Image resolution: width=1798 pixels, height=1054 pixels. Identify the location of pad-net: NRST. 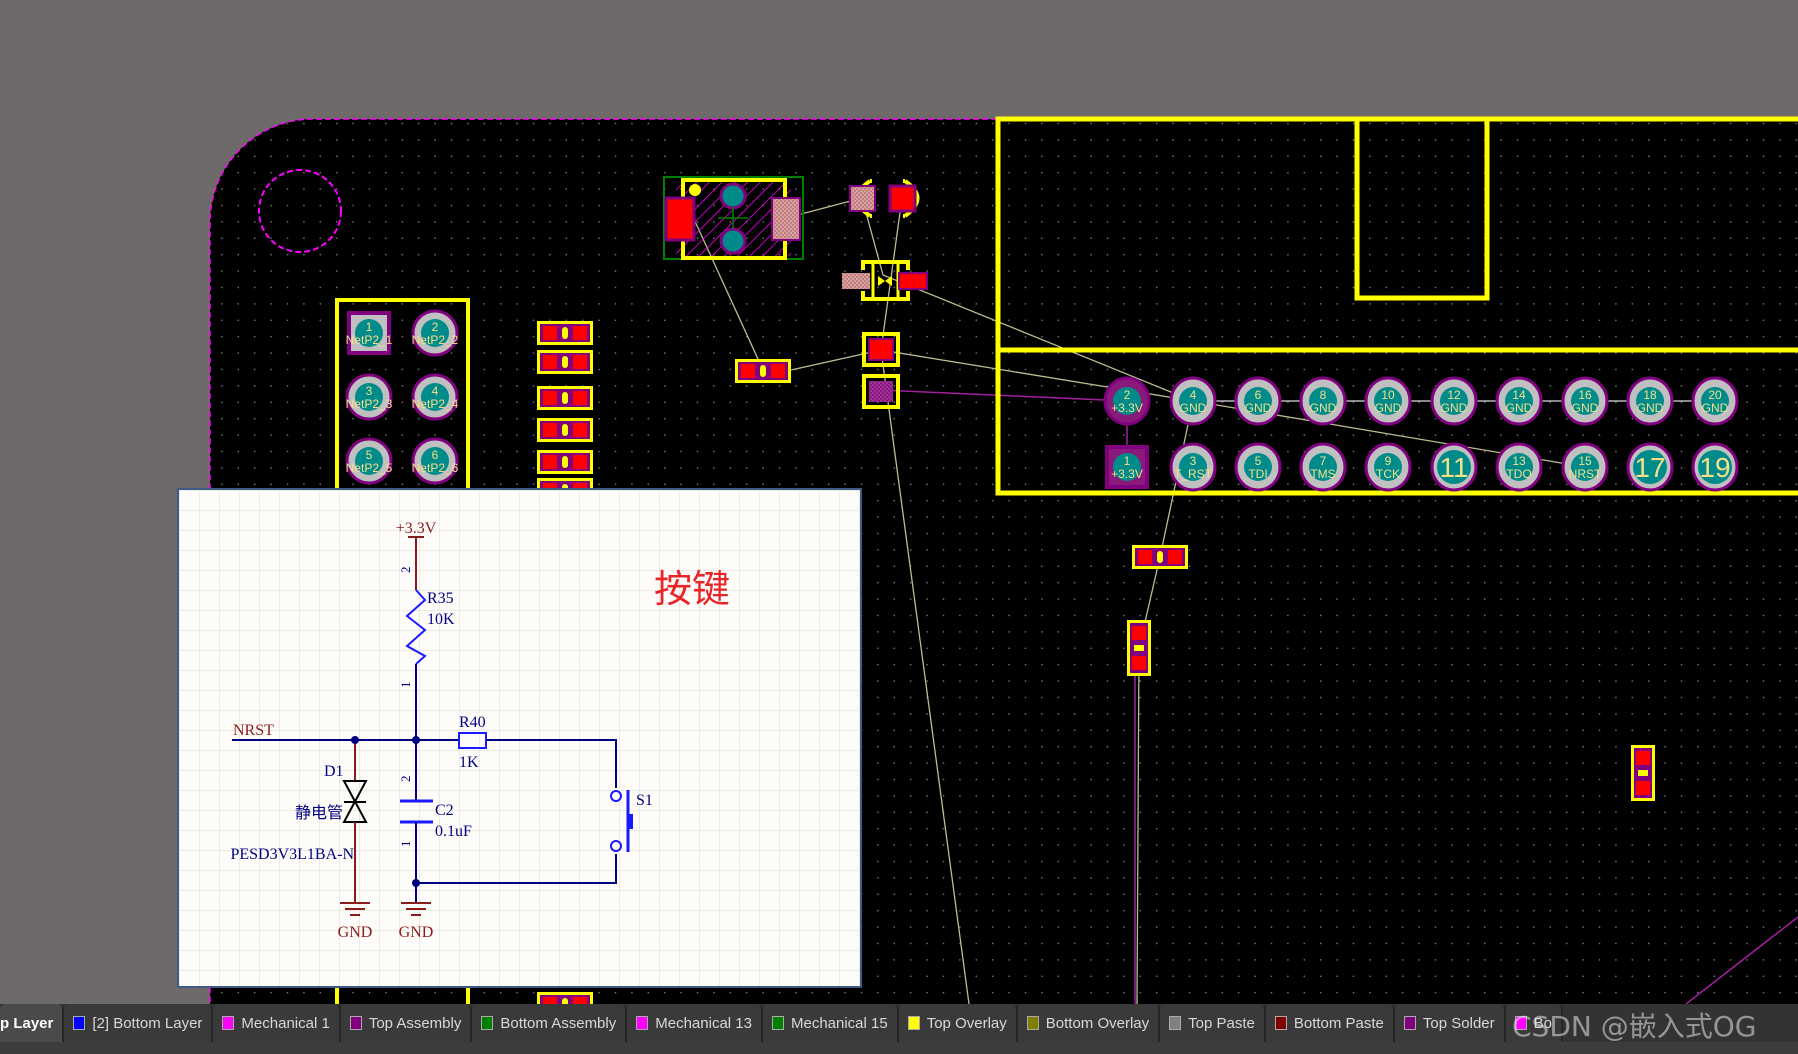
(1585, 474).